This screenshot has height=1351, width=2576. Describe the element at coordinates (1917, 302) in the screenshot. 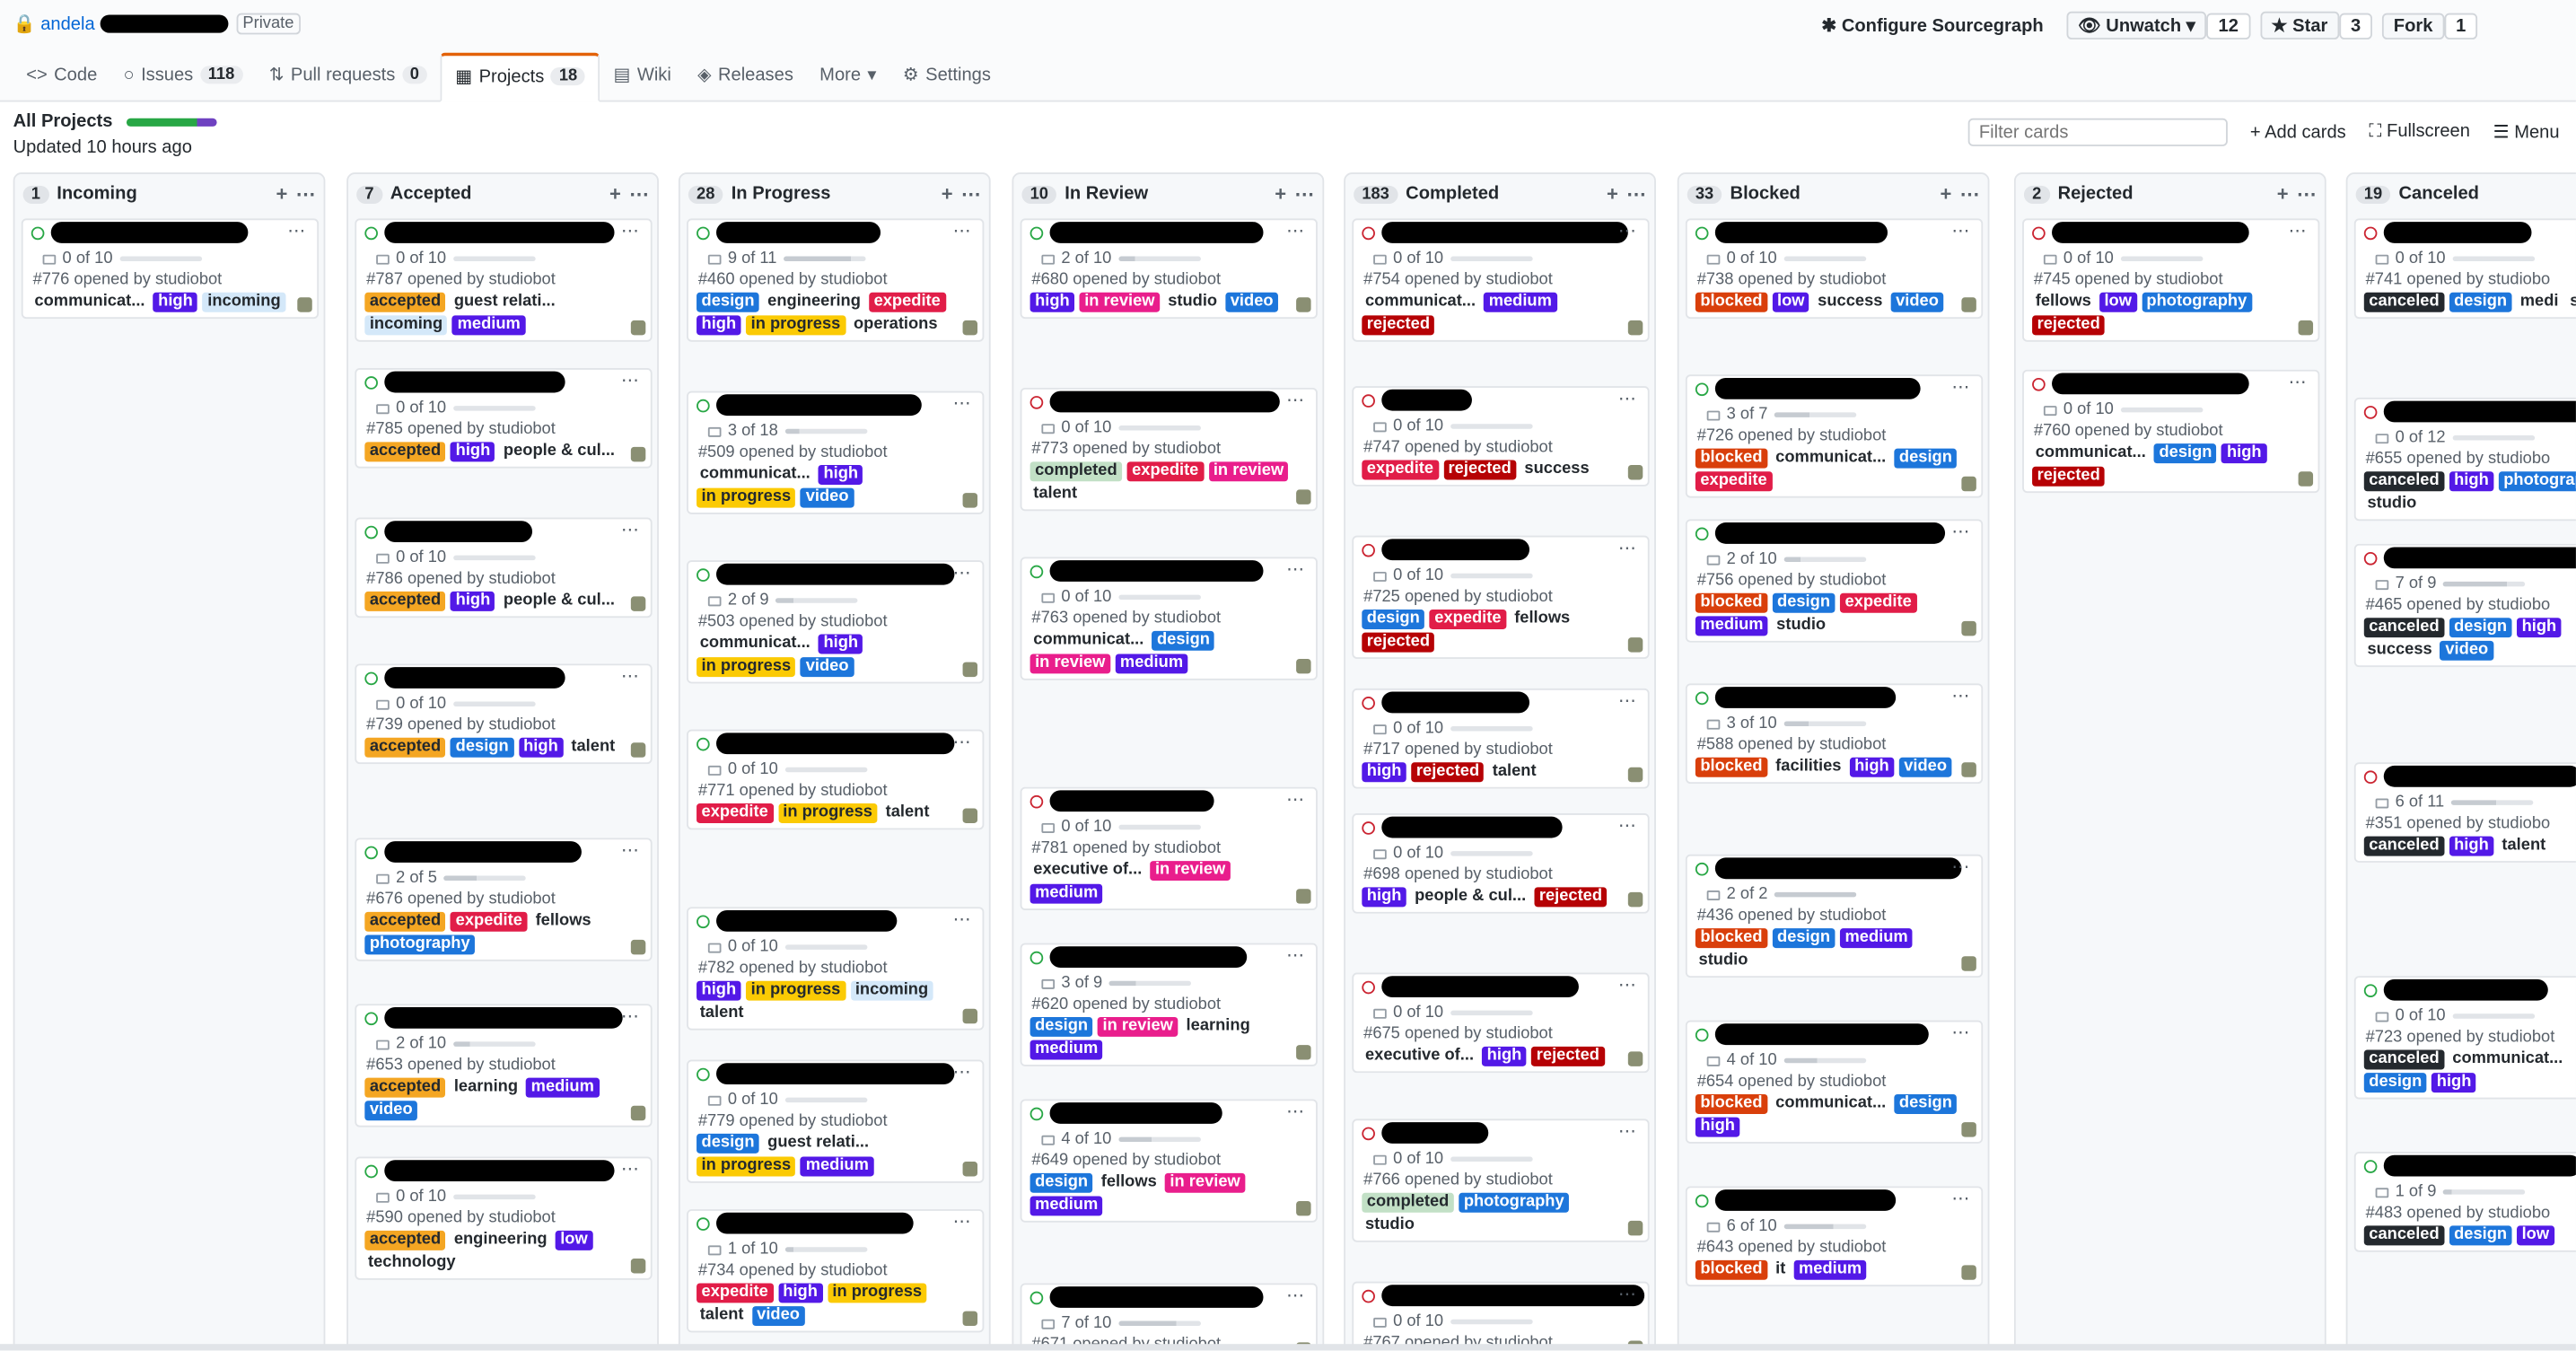

I see `issue-label: video` at that location.